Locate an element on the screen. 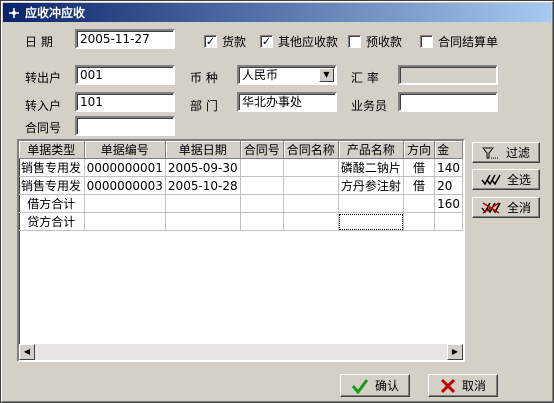 This screenshot has height=403, width=554. table-cell: 160 is located at coordinates (448, 203).